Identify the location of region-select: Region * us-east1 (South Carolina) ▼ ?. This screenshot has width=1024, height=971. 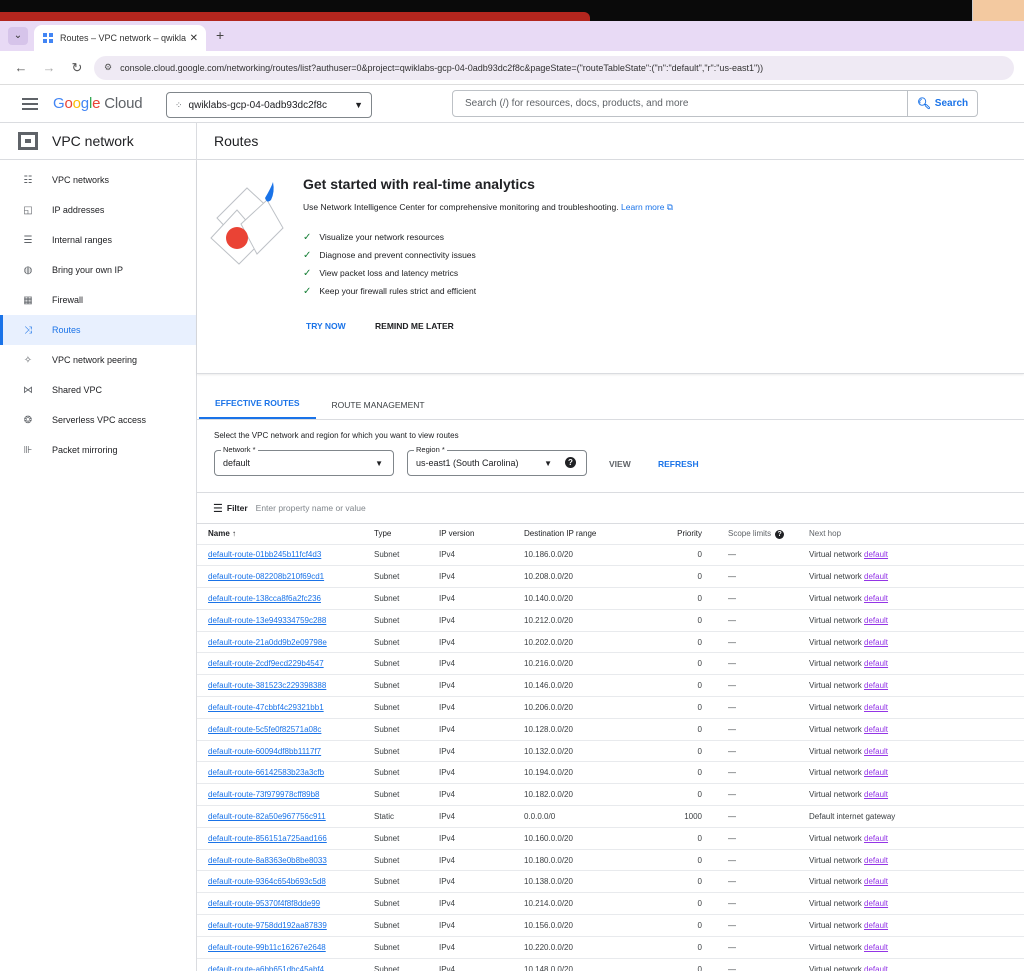
(497, 460).